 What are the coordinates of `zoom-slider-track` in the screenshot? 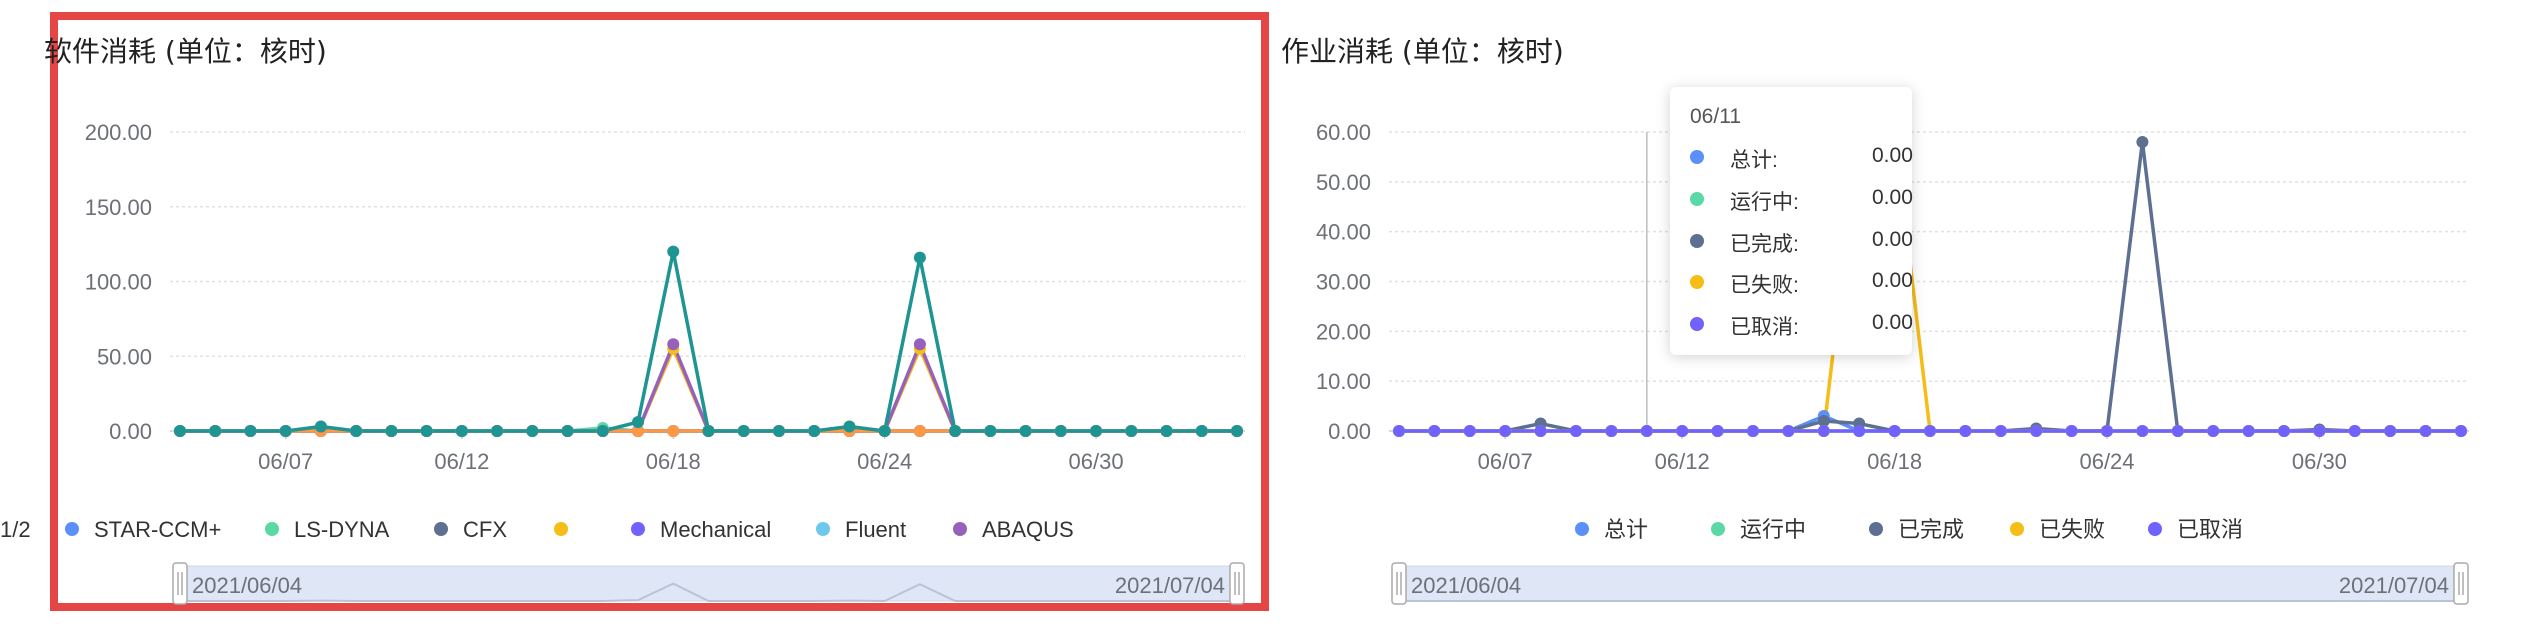 It's located at (708, 583).